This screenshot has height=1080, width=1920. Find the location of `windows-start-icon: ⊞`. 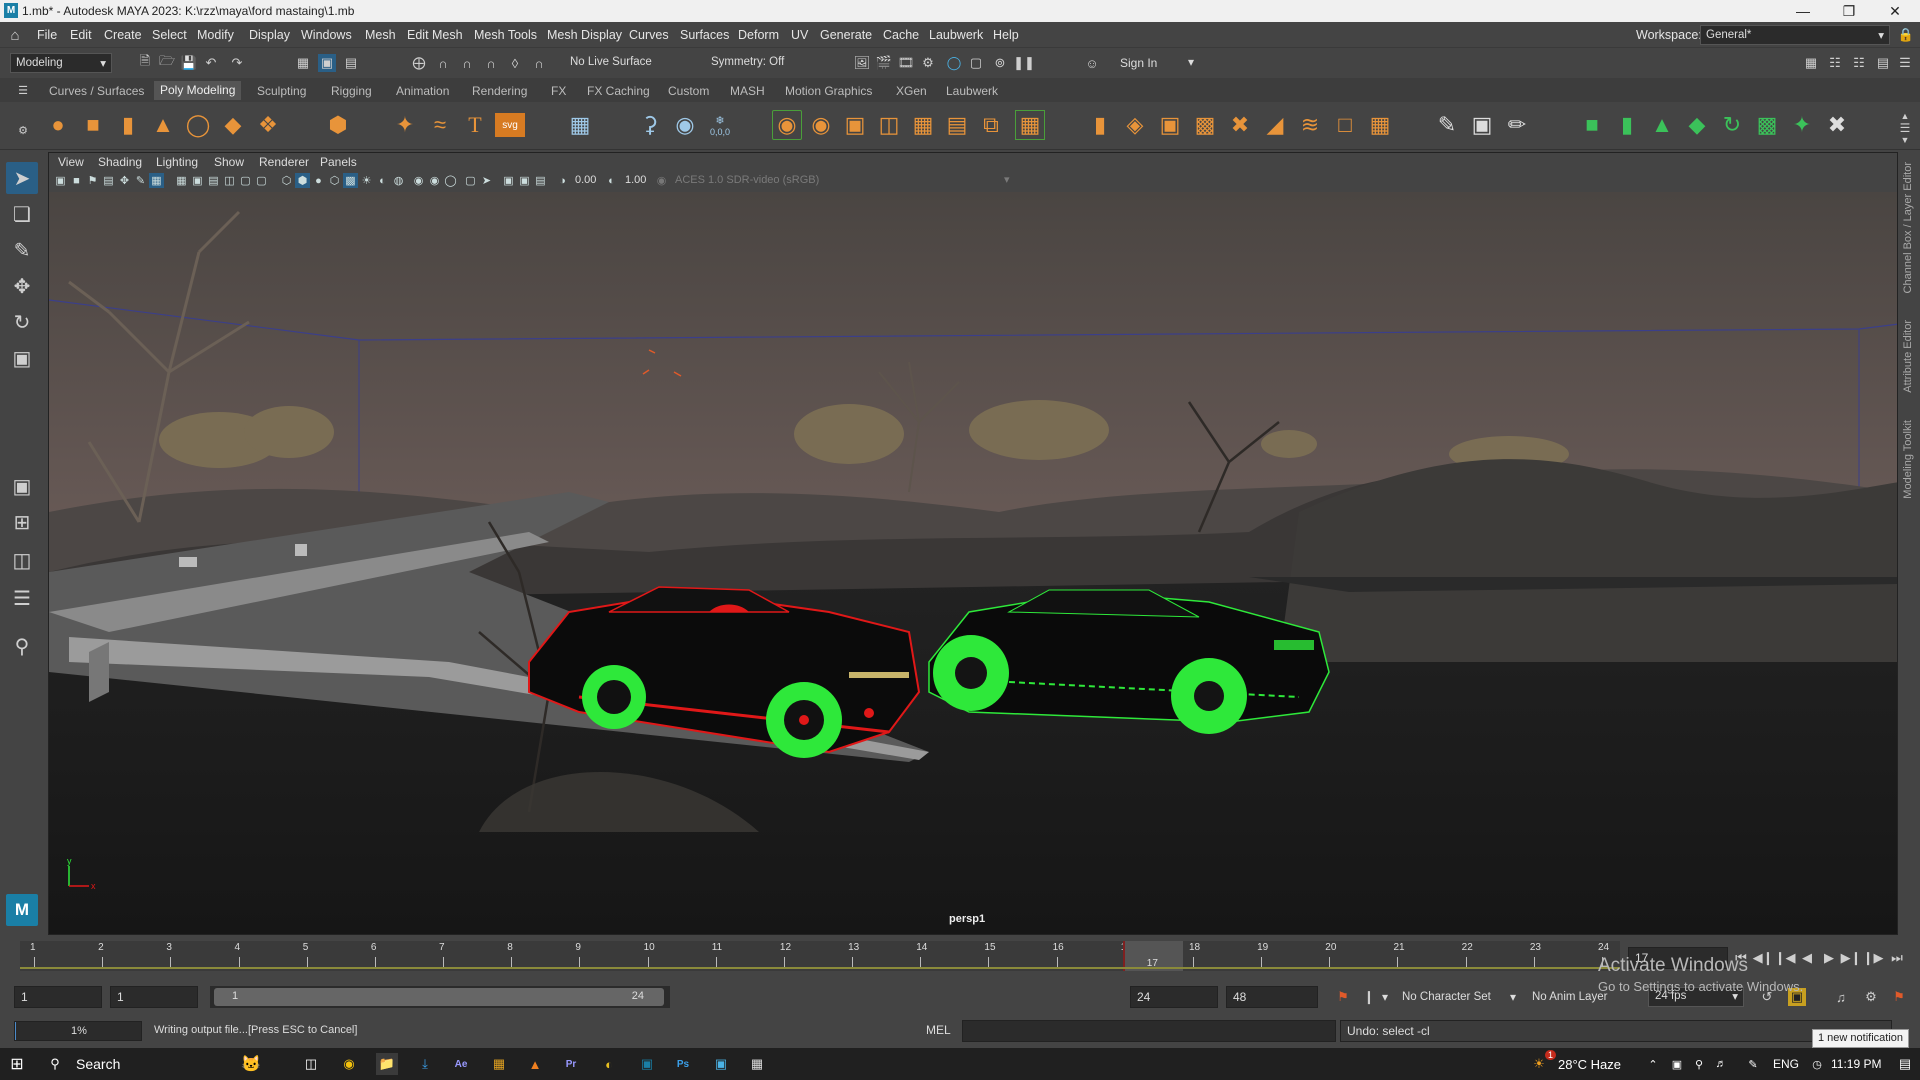

windows-start-icon: ⊞ is located at coordinates (17, 1064).